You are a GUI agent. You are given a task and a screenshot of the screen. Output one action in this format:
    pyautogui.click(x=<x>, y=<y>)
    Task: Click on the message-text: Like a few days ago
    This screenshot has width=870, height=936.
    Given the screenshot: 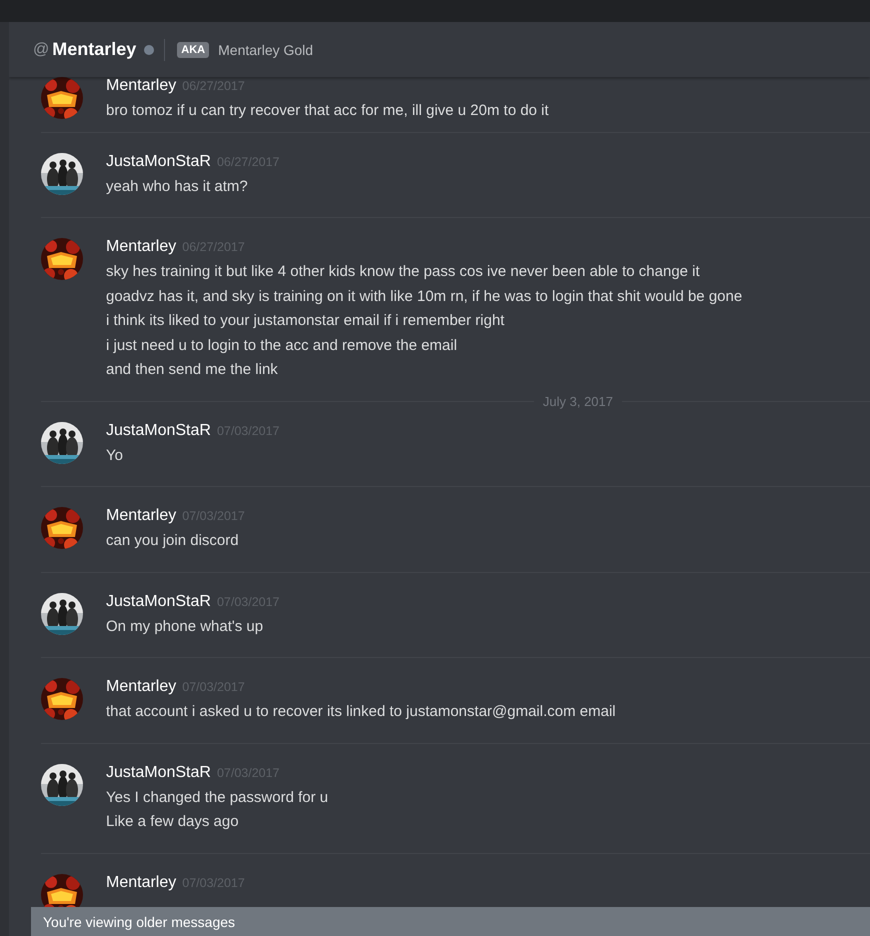 What is the action you would take?
    pyautogui.click(x=173, y=822)
    